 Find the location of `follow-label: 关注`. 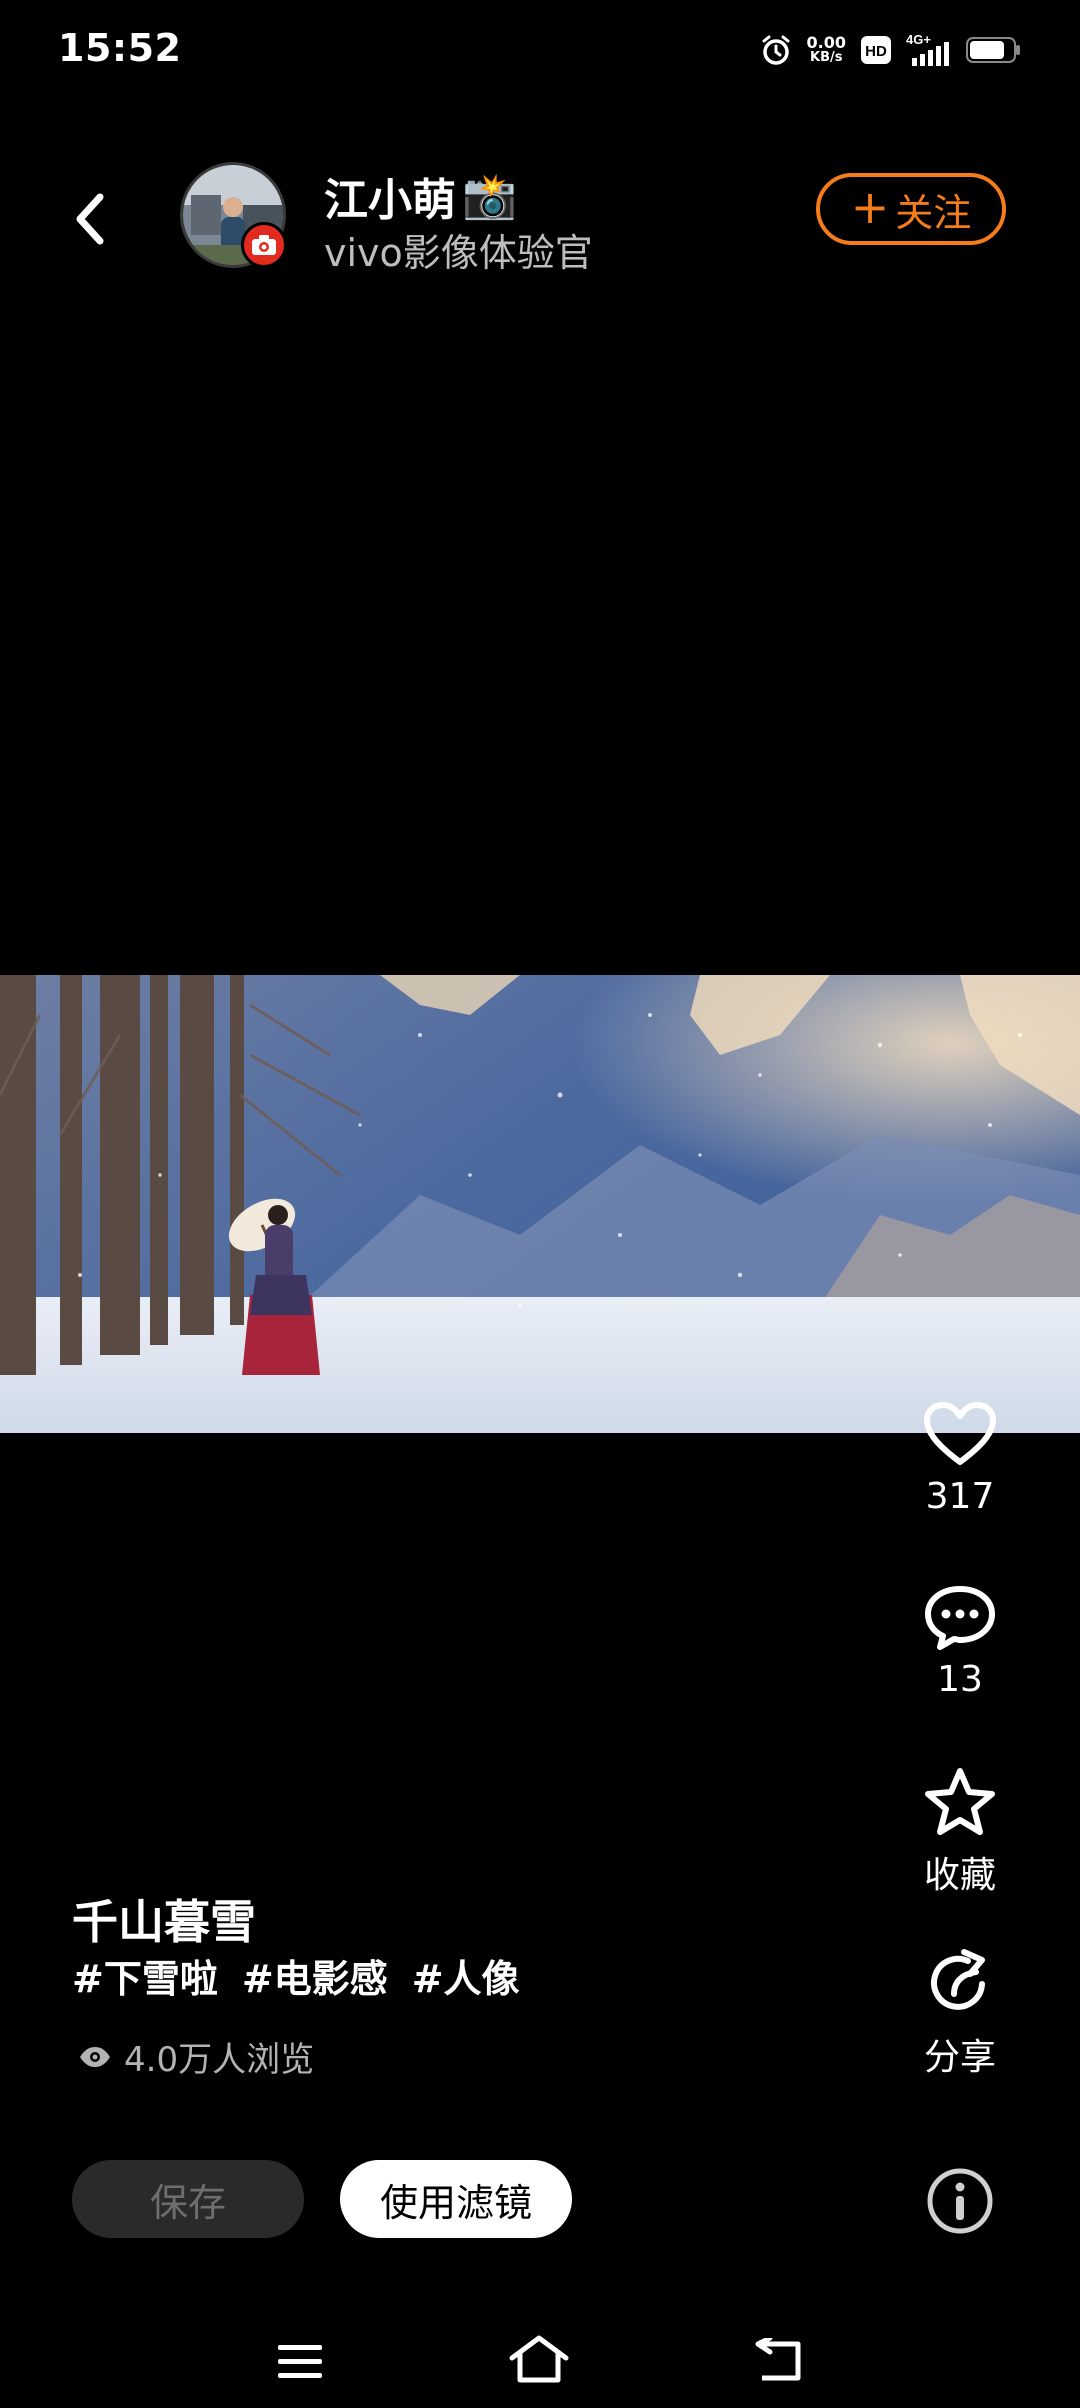

follow-label: 关注 is located at coordinates (933, 212).